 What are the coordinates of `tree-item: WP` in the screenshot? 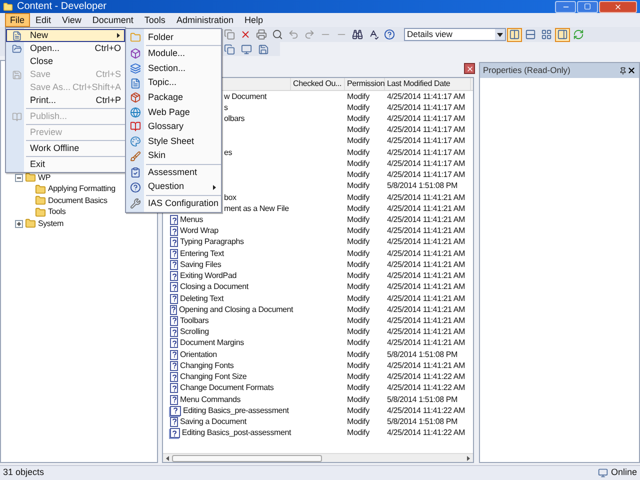 It's located at (44, 178).